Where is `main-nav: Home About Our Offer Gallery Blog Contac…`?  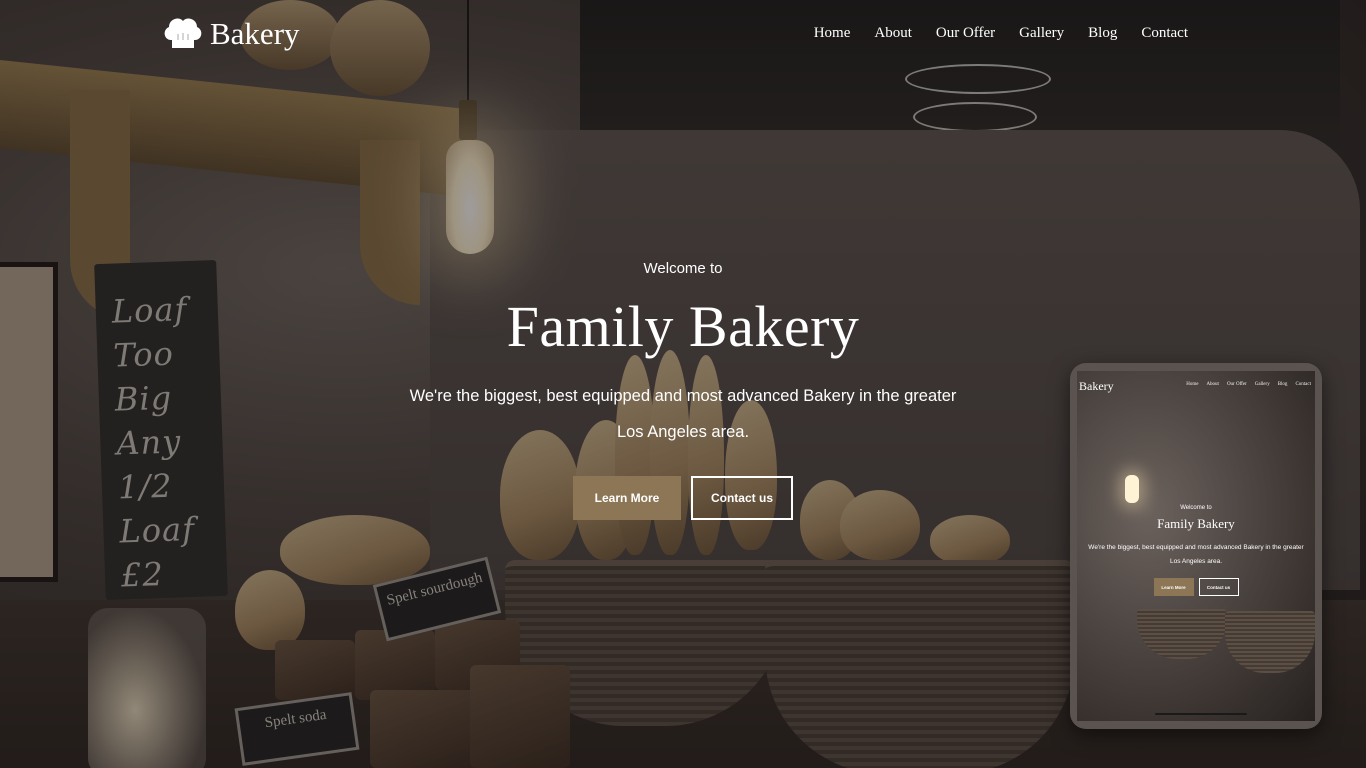
main-nav: Home About Our Offer Gallery Blog Contac… is located at coordinates (1001, 33).